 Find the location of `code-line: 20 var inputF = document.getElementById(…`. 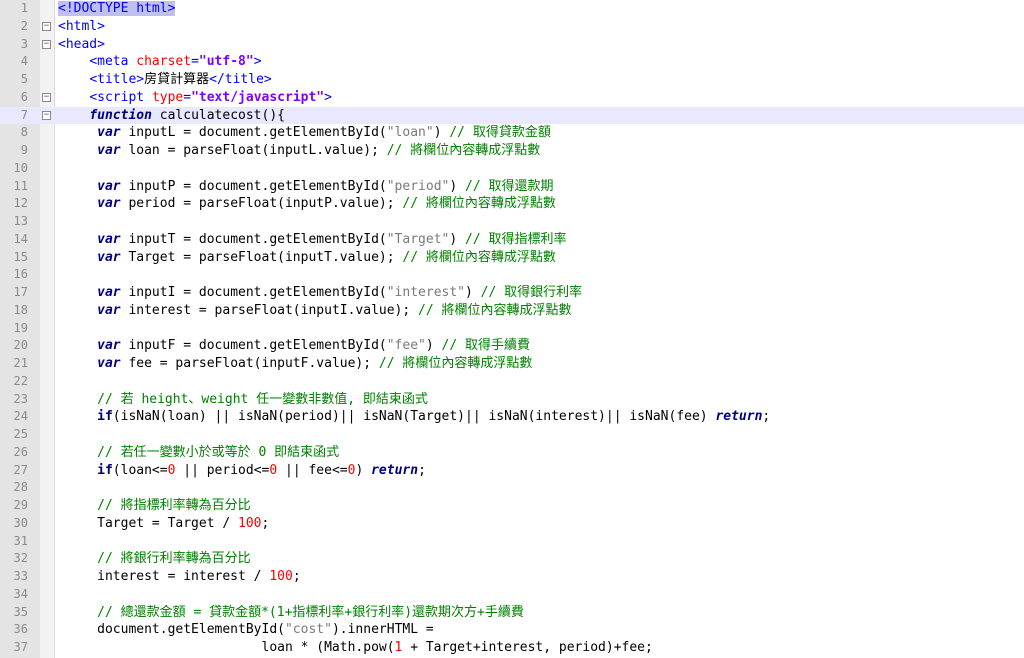

code-line: 20 var inputF = document.getElementById(… is located at coordinates (512, 346).